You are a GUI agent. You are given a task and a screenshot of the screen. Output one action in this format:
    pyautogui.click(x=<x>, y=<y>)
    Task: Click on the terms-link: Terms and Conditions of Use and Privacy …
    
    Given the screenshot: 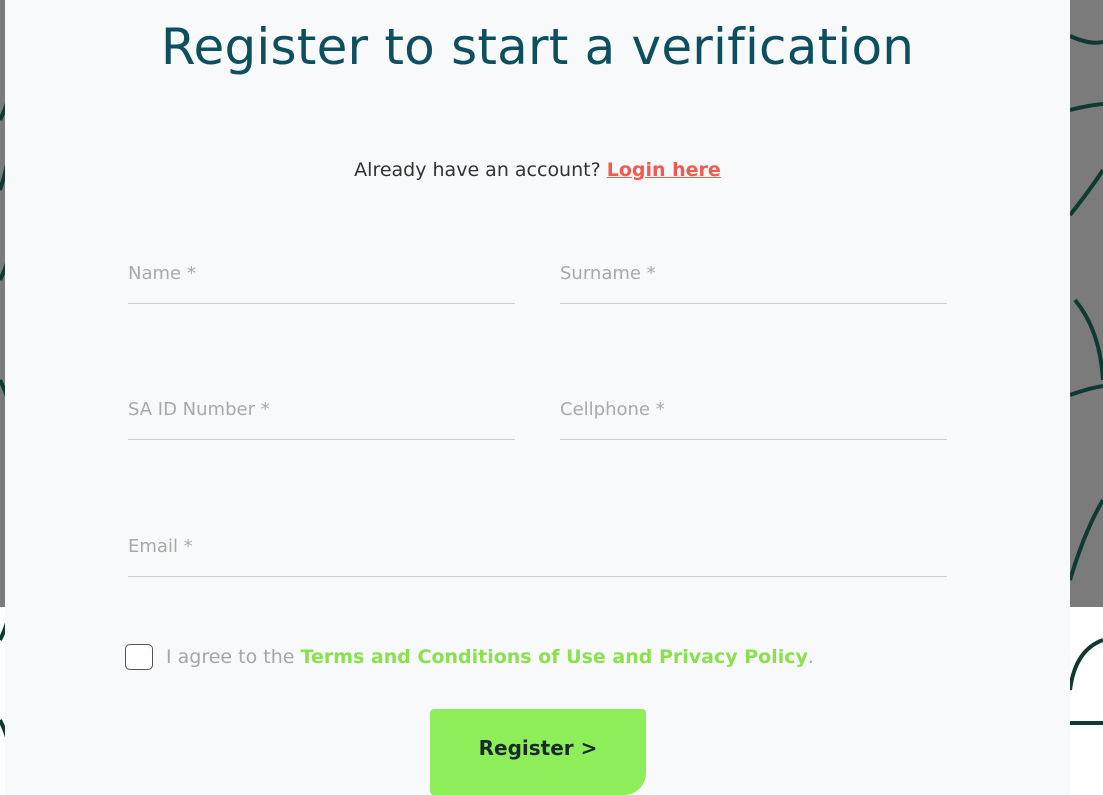 What is the action you would take?
    pyautogui.click(x=554, y=657)
    